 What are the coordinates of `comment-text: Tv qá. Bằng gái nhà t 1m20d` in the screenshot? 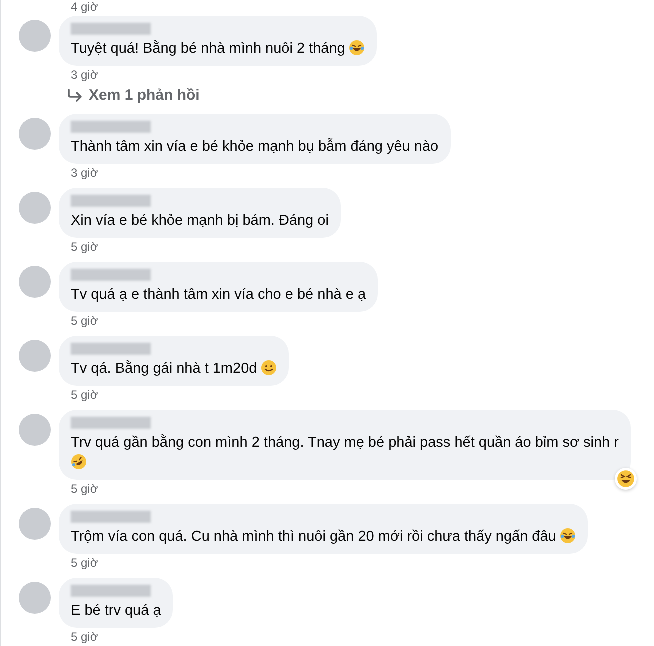 It's located at (164, 369).